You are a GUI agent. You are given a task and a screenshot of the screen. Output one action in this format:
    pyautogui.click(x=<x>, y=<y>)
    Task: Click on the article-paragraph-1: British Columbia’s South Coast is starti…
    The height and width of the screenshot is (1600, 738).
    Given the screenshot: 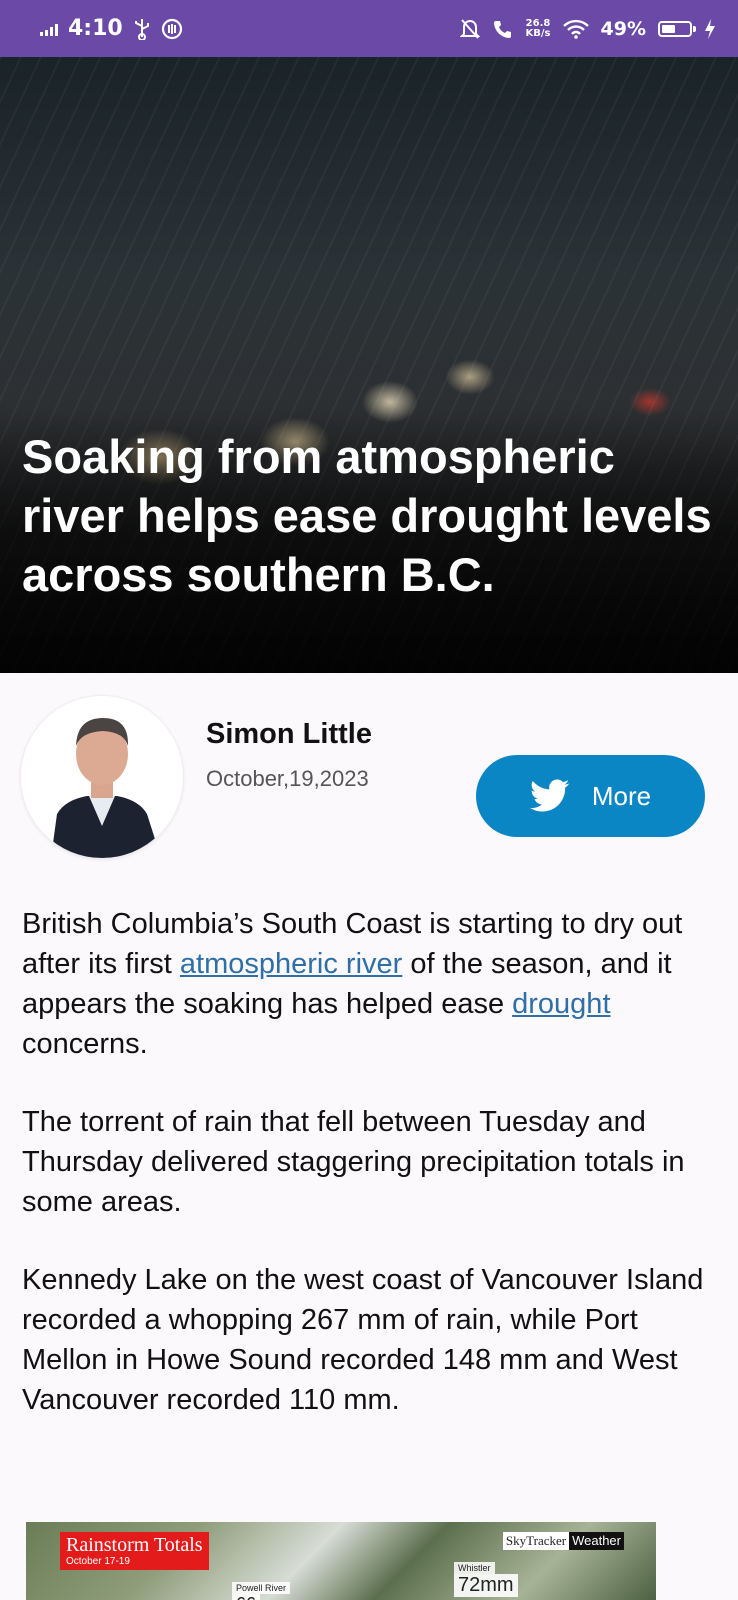 What is the action you would take?
    pyautogui.click(x=352, y=984)
    